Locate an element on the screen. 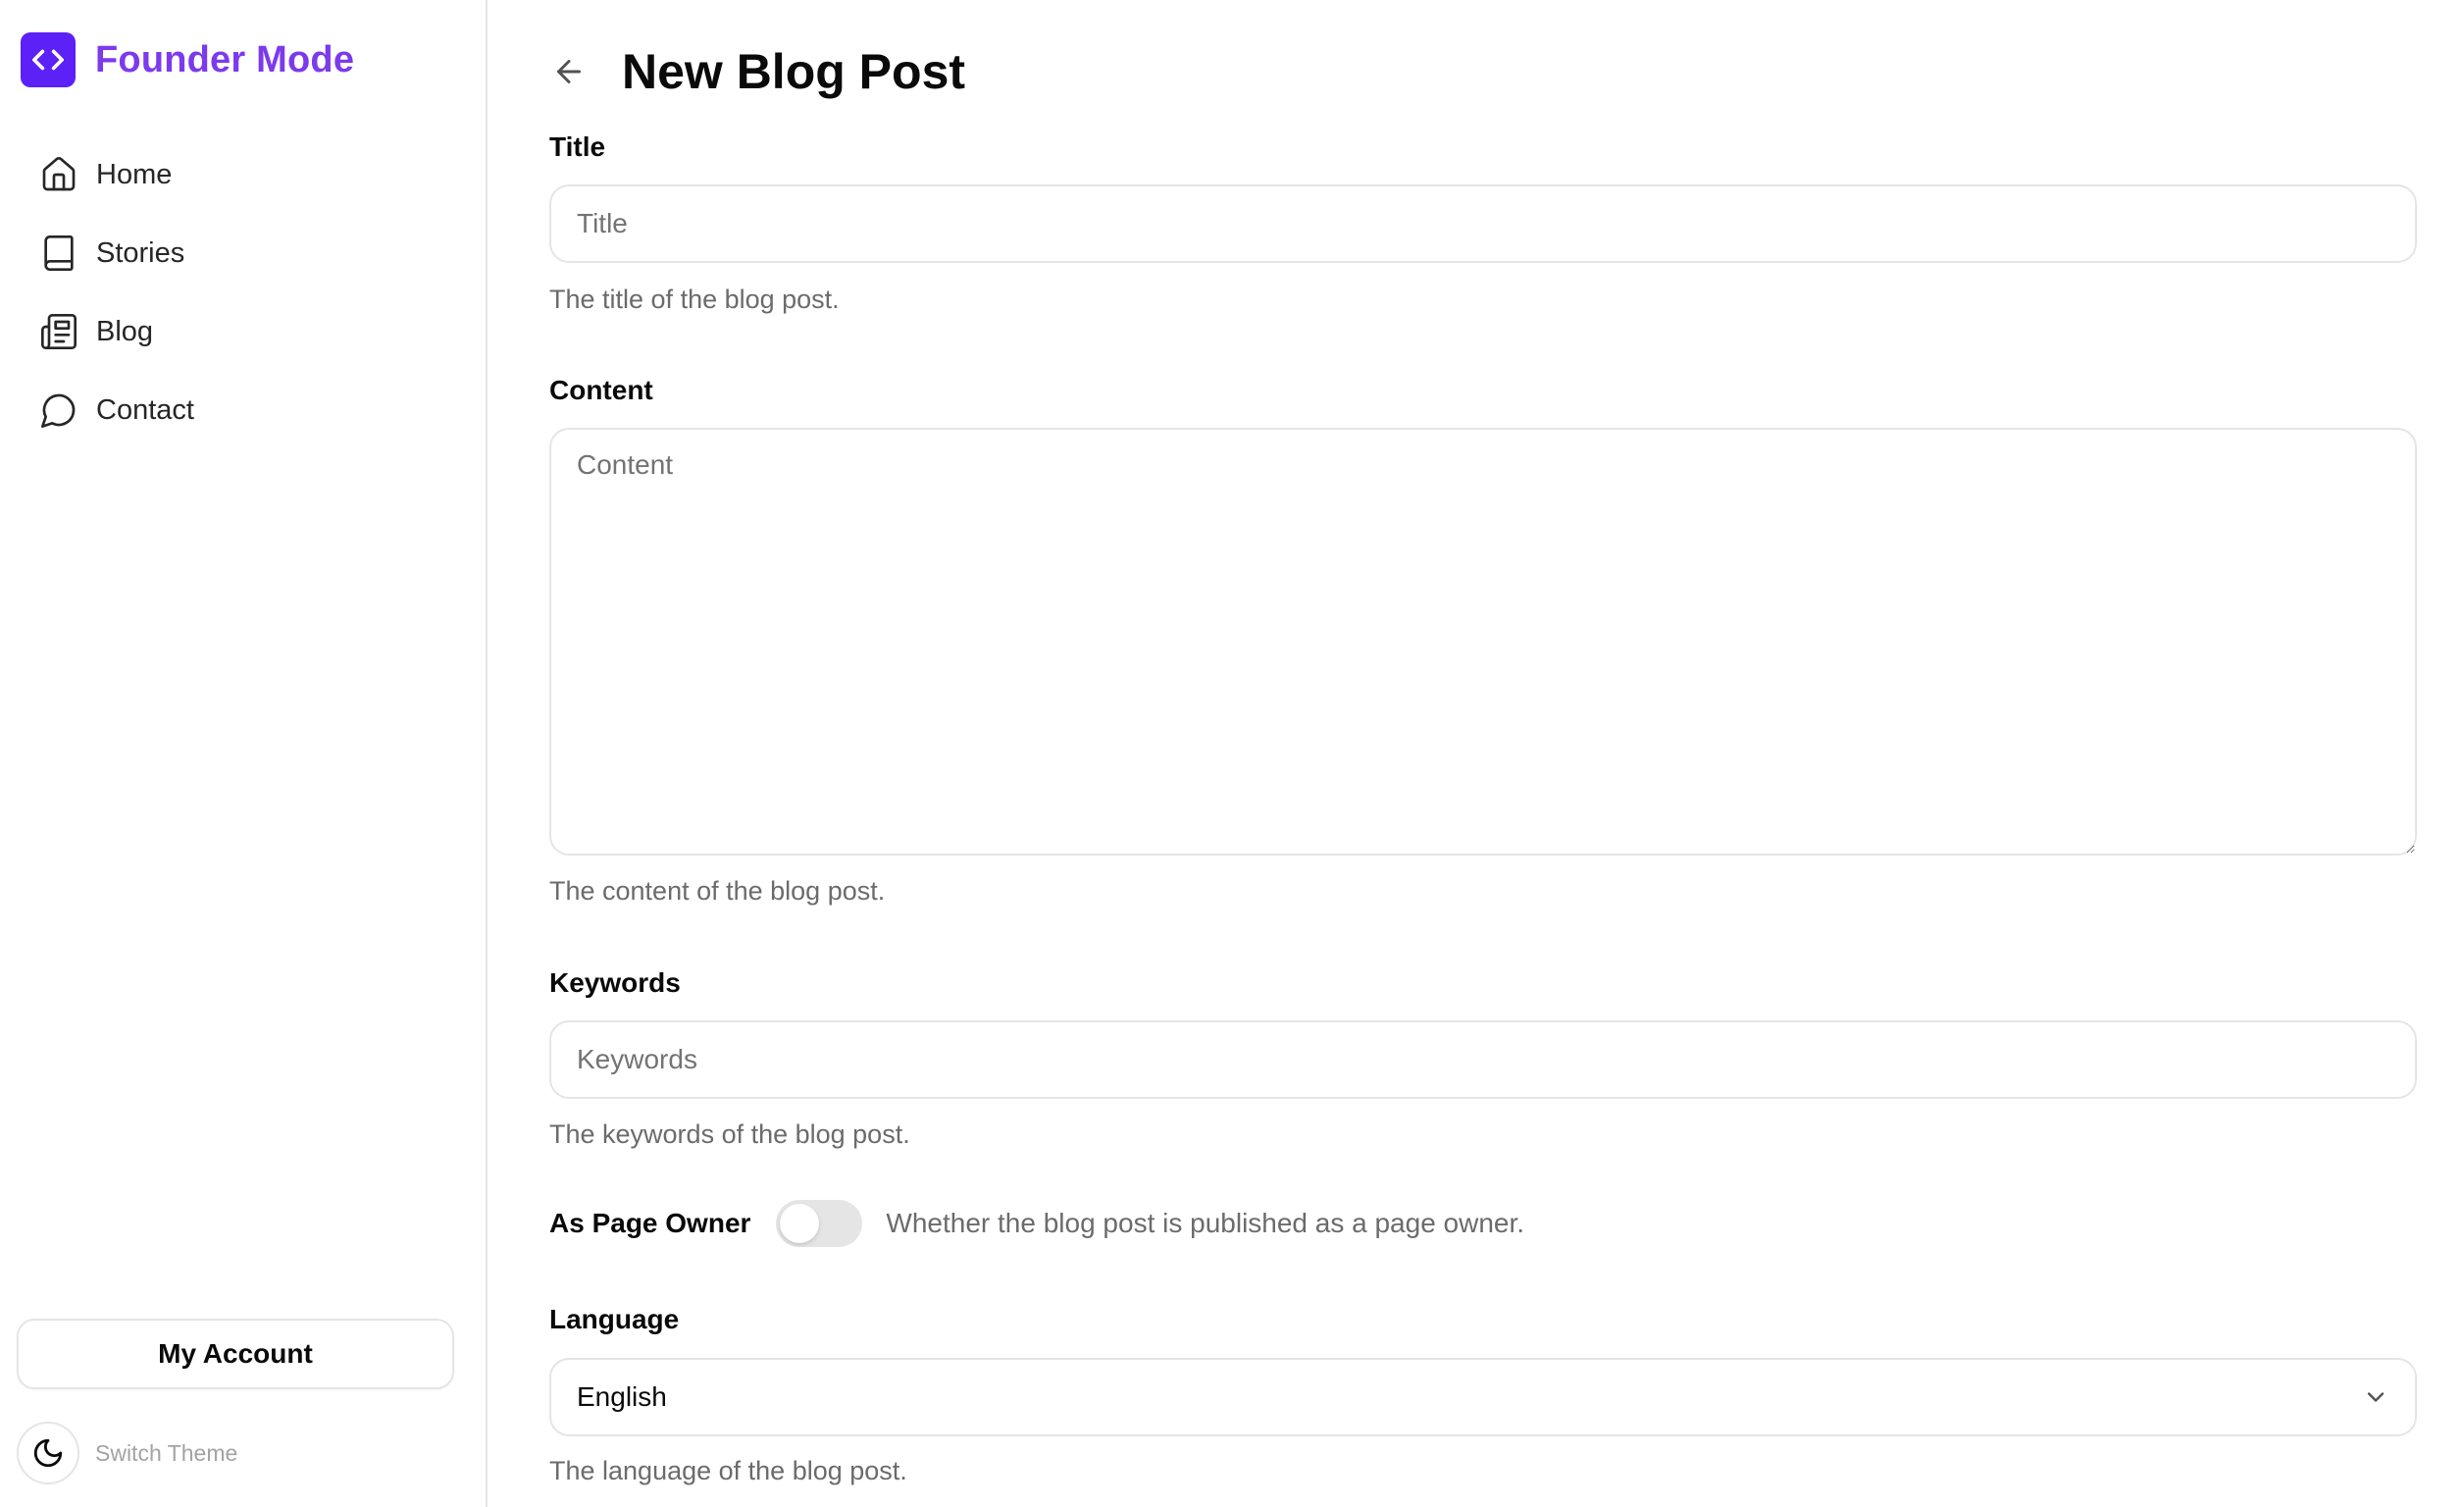  sidebar-item-contact: Contact is located at coordinates (116, 410).